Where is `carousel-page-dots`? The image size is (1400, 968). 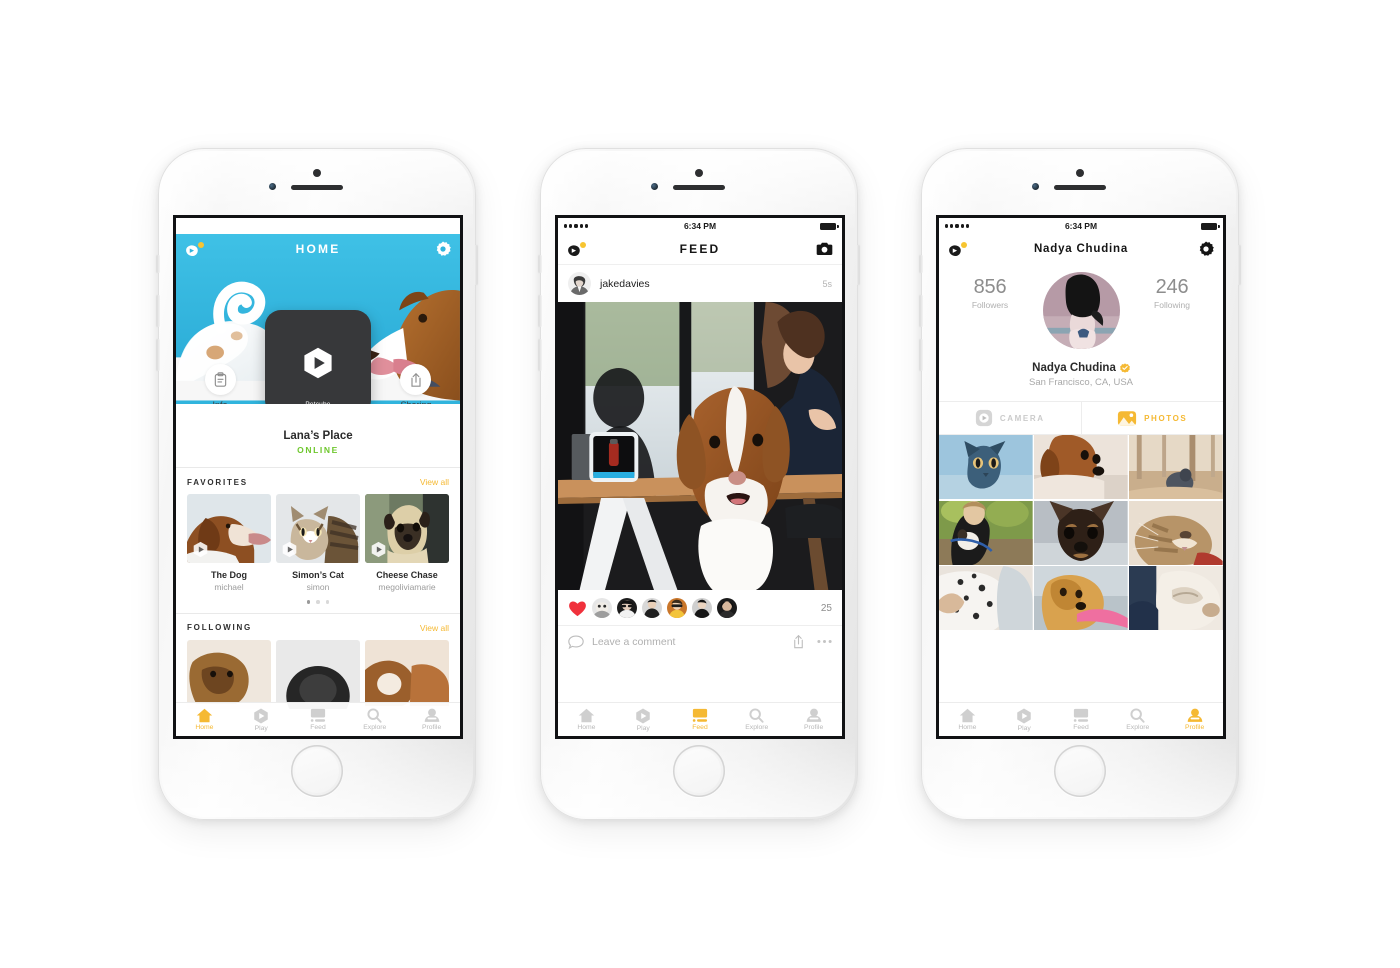
carousel-page-dots is located at coordinates (318, 602).